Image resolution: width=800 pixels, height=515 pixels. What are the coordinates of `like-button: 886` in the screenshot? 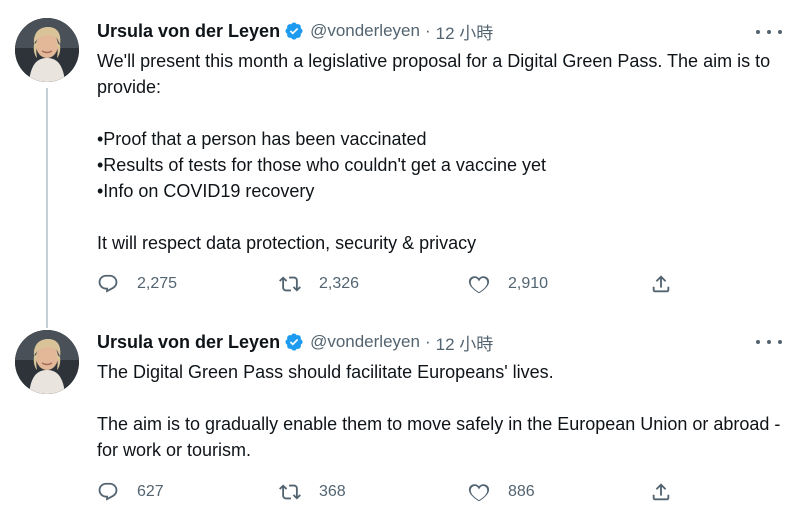 It's located at (501, 492).